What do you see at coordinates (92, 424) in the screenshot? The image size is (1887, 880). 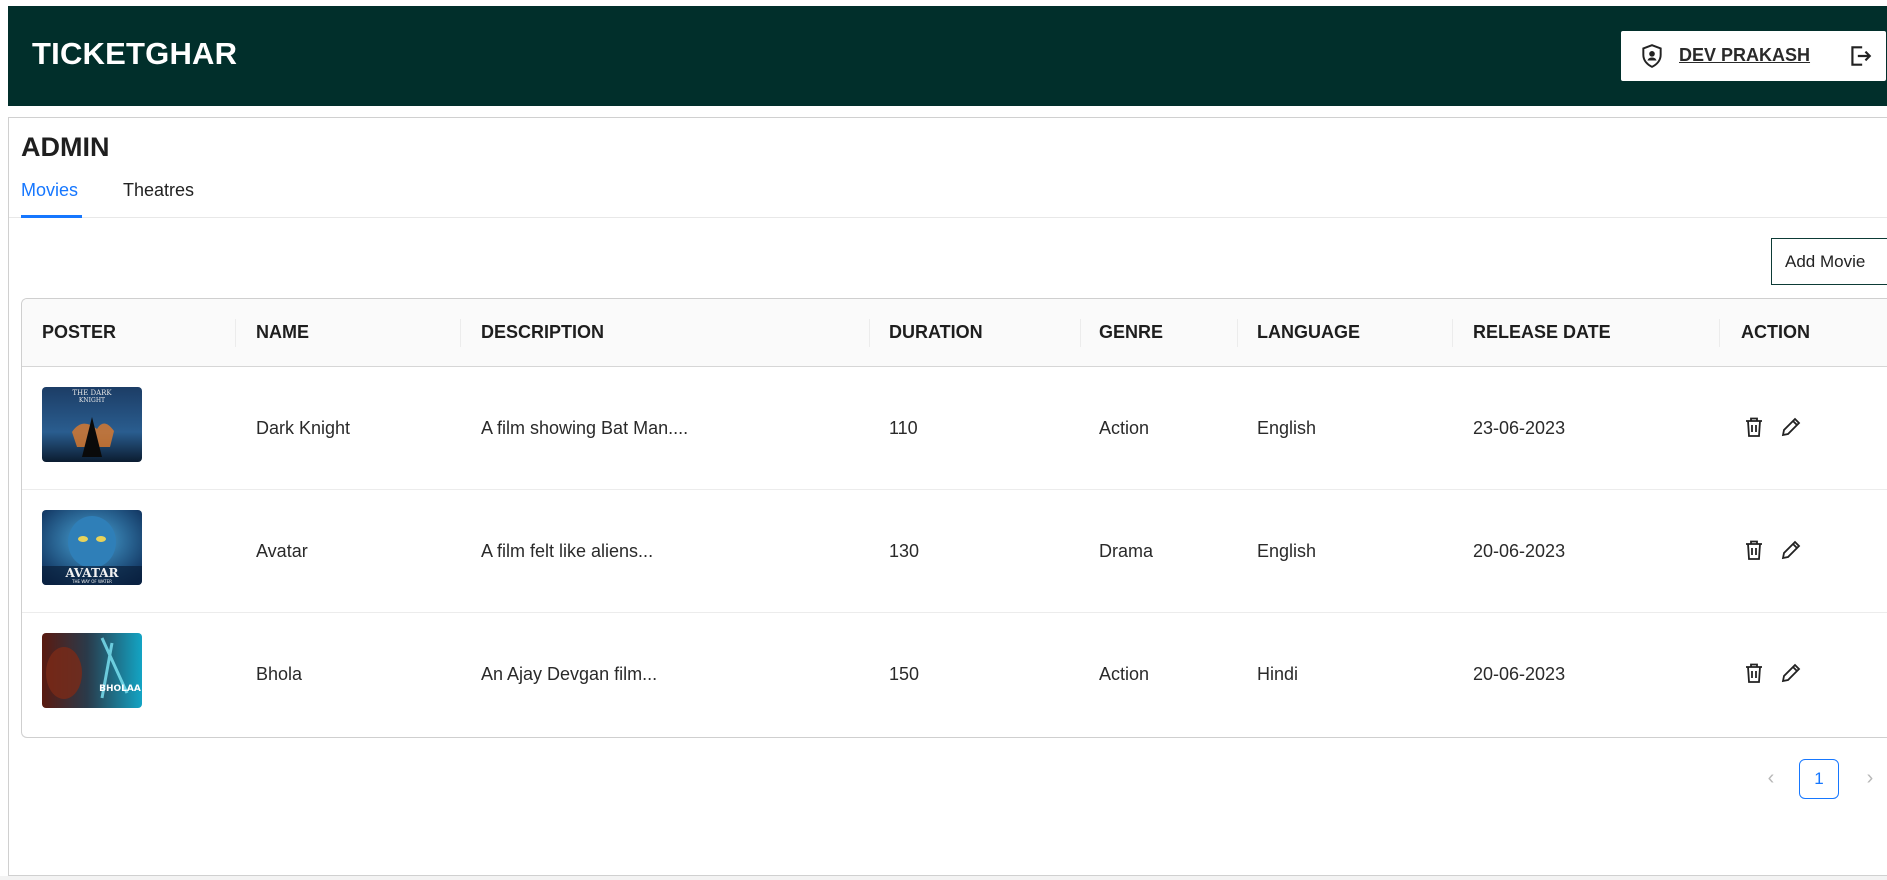 I see `dark-knight-poster: THE DARK KNIGHT` at bounding box center [92, 424].